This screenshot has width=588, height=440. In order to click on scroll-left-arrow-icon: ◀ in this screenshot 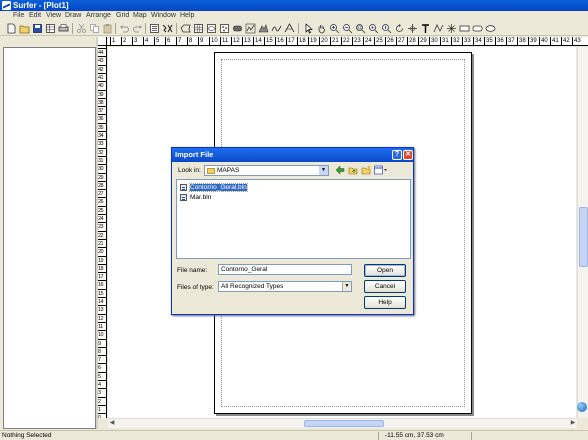, I will do `click(112, 423)`.